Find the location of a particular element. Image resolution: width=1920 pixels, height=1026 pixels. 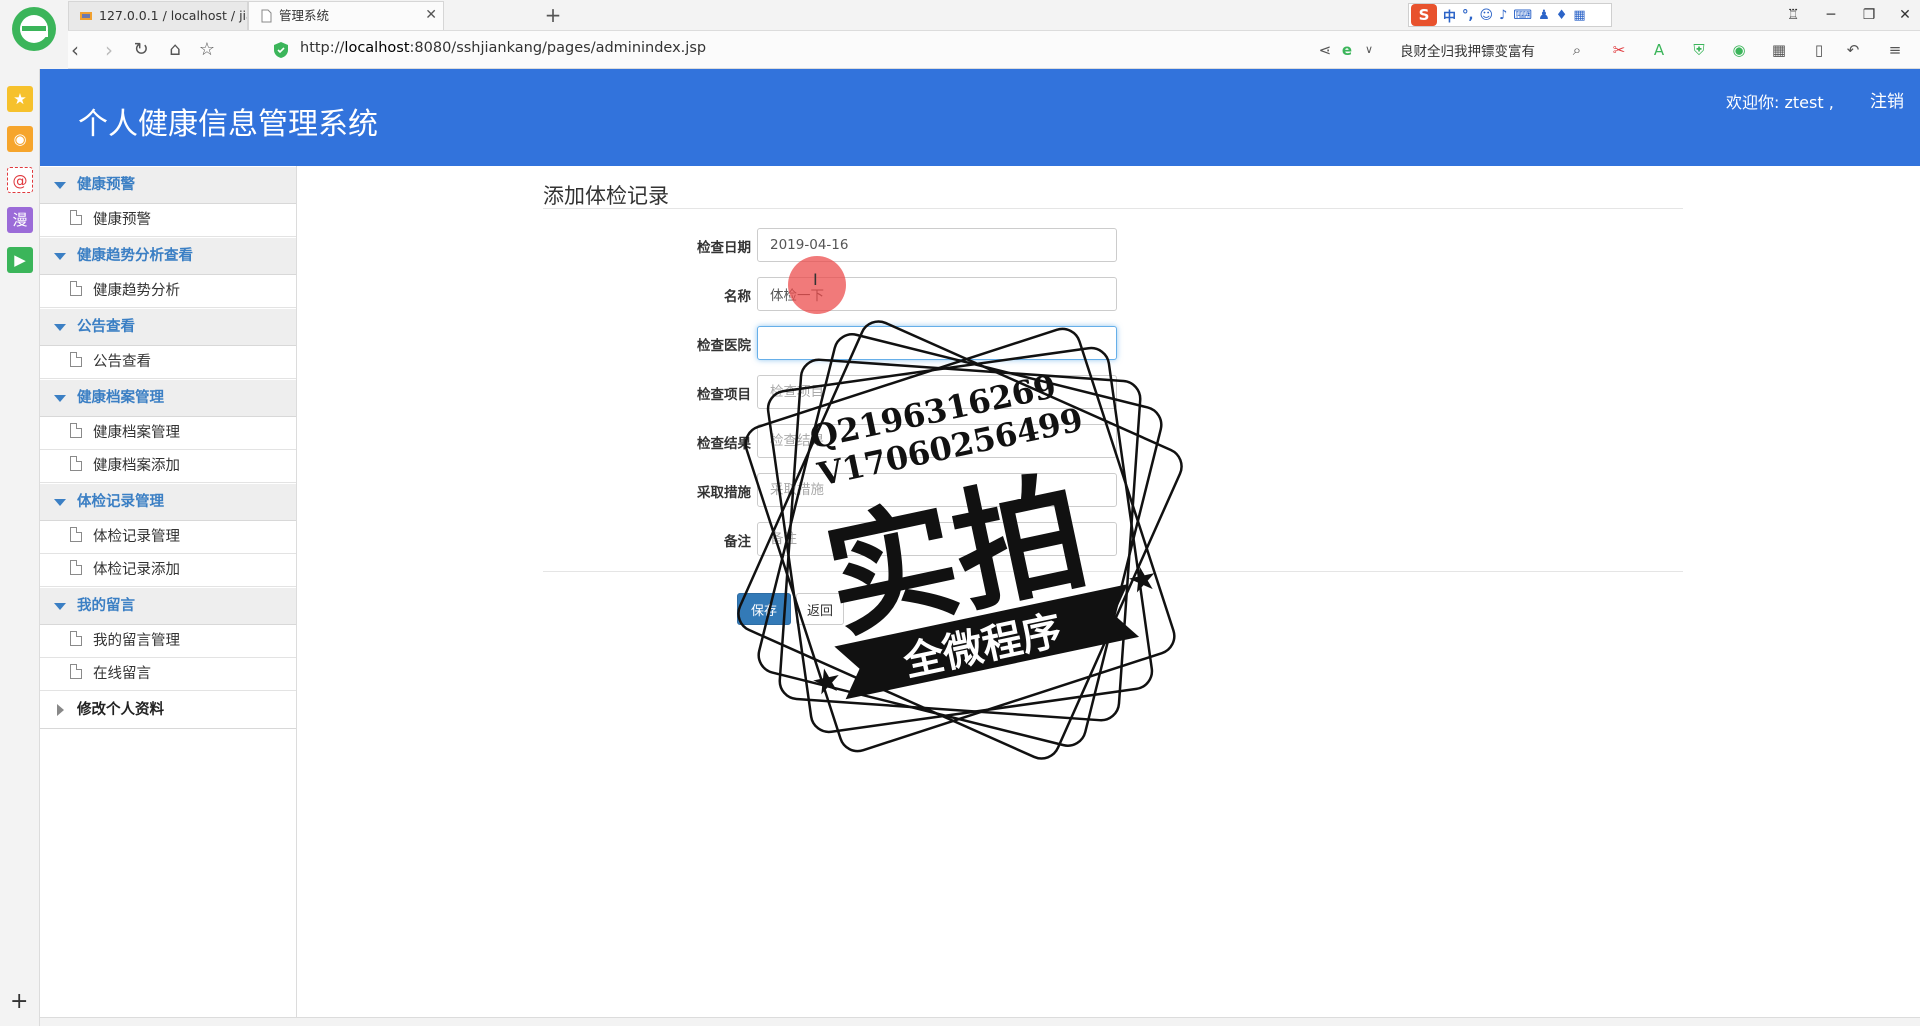

home-icon: ⌂ is located at coordinates (175, 50).